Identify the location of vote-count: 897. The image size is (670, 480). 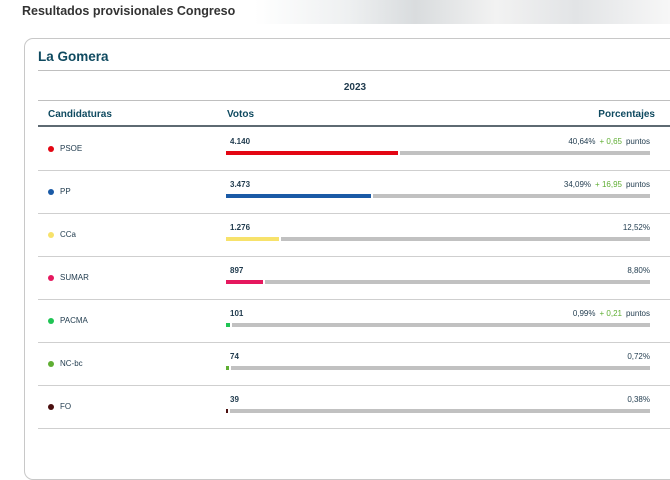
(237, 270).